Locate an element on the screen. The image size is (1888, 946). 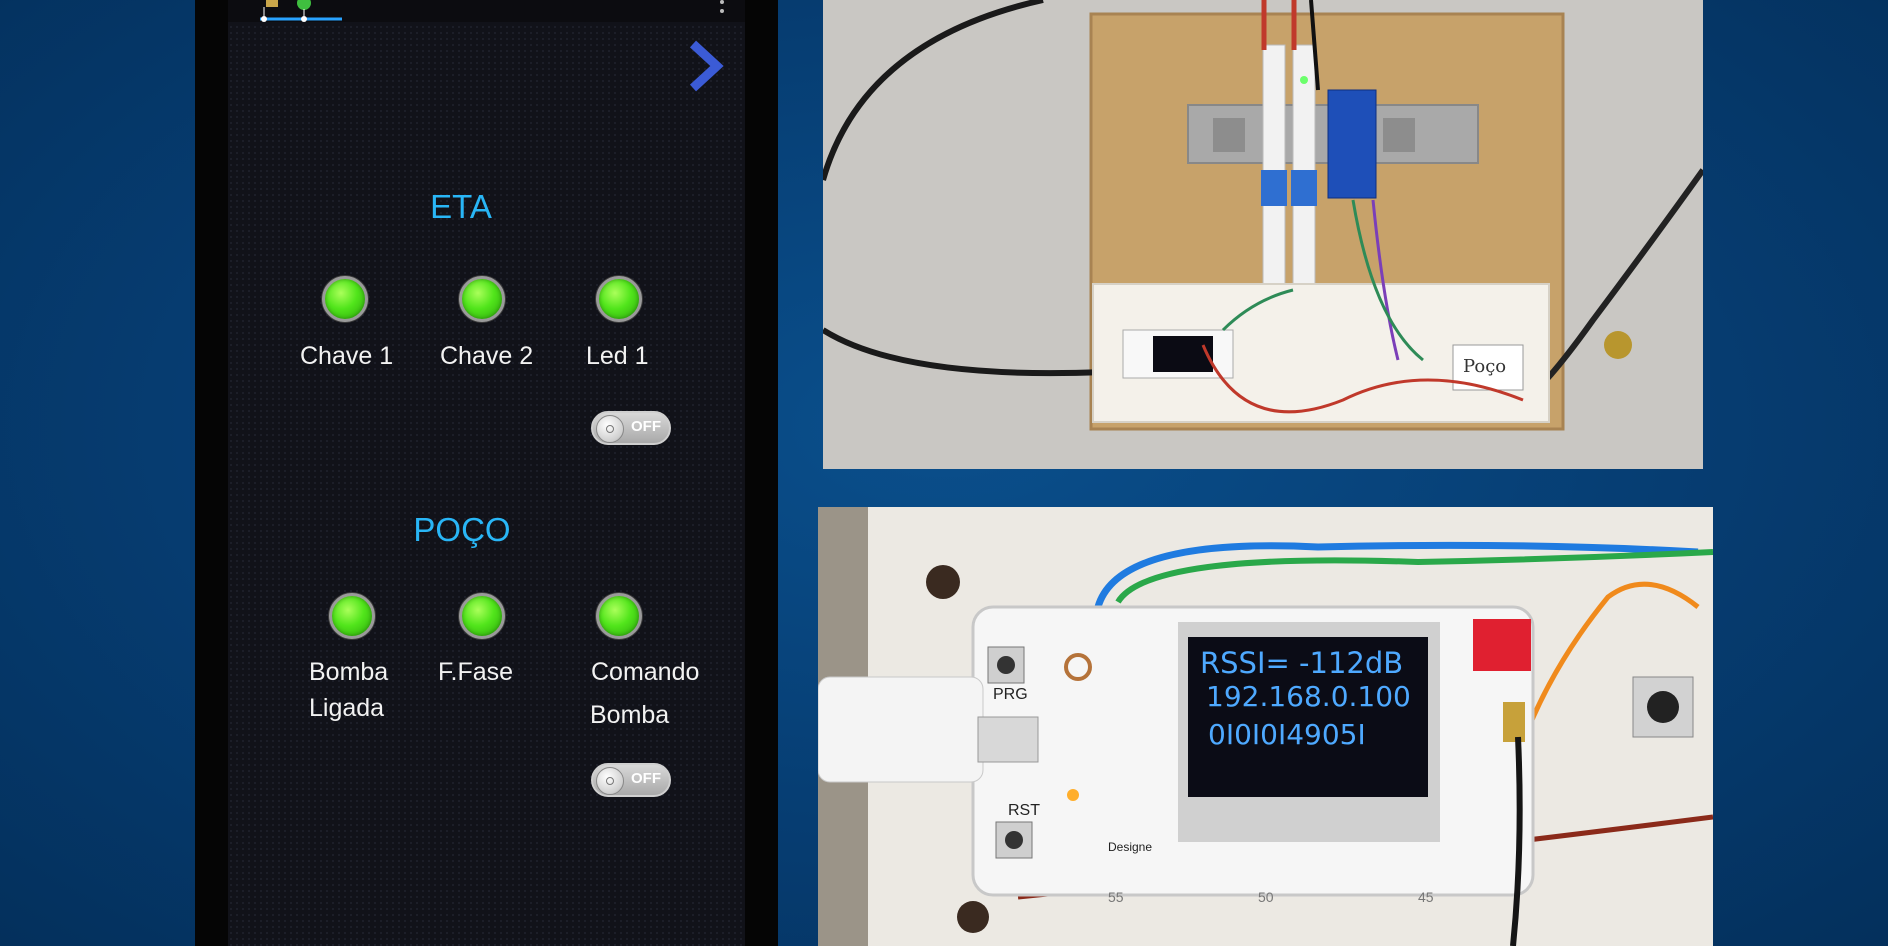
label-bomba-2: Bomba is located at coordinates (630, 715).